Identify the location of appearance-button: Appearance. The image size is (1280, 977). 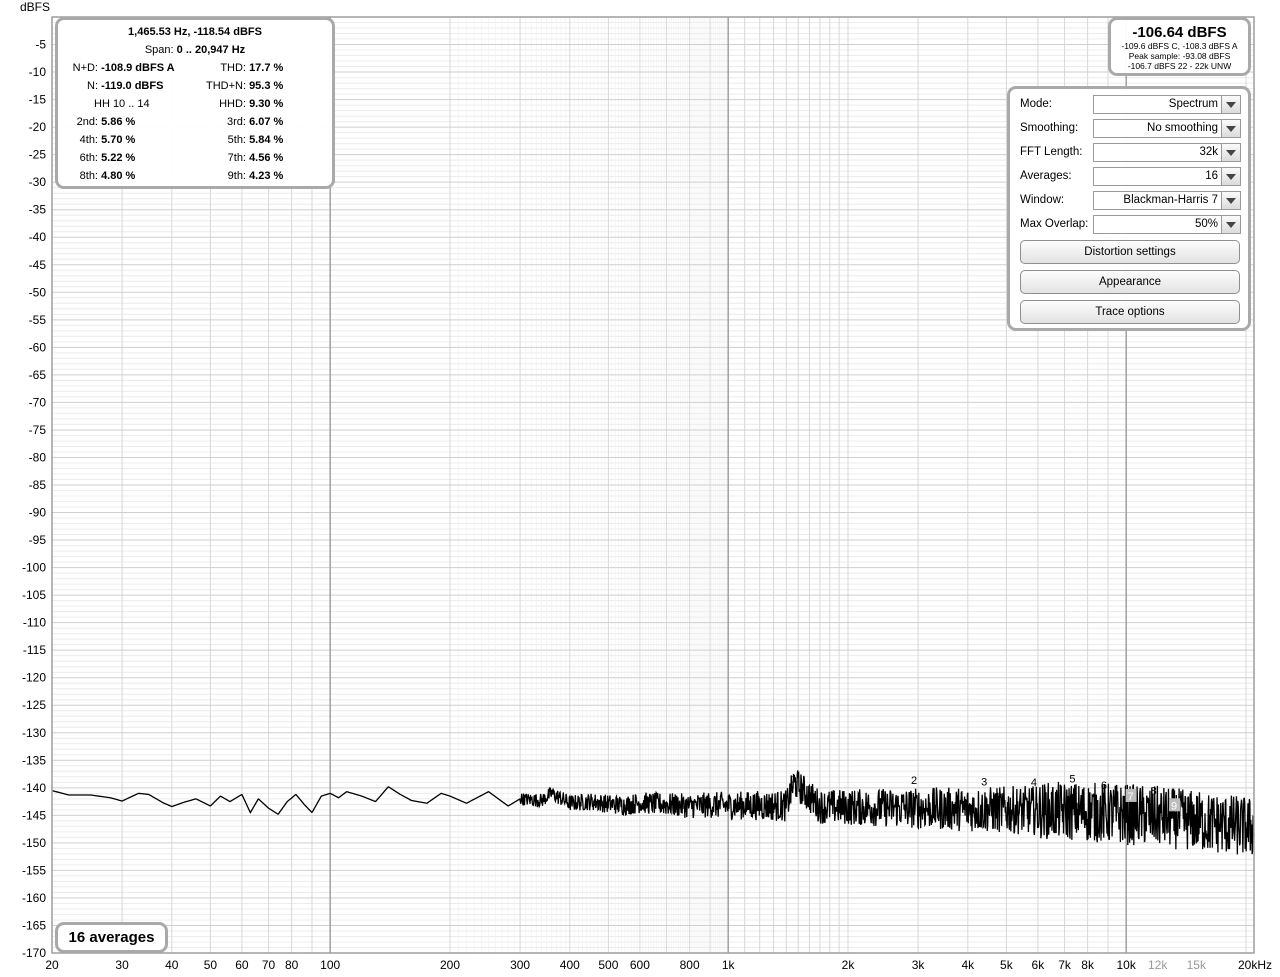
(1130, 282).